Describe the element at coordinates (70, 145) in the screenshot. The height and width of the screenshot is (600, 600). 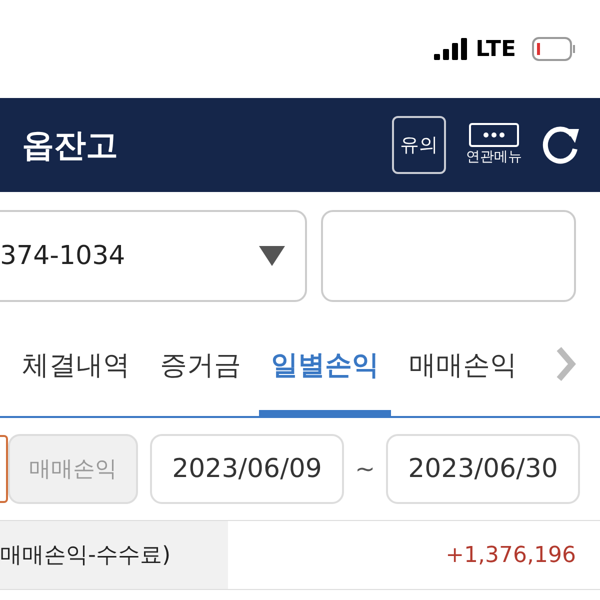
I see `screen-title: 옵잔고` at that location.